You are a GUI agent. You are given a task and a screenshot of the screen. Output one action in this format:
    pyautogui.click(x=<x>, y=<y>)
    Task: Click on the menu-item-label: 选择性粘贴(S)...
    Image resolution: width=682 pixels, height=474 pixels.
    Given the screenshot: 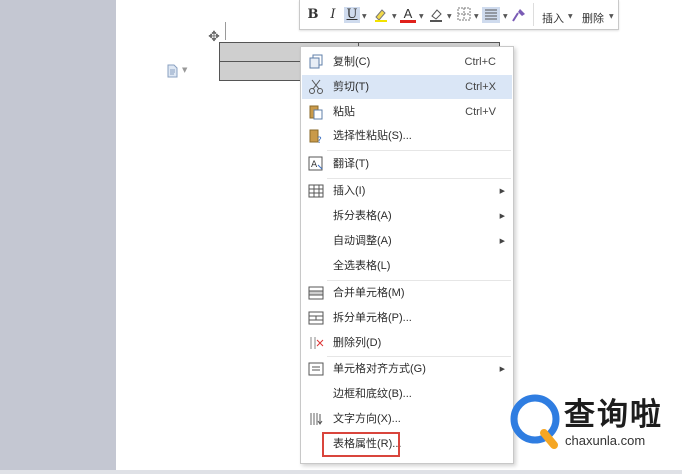 What is the action you would take?
    pyautogui.click(x=372, y=136)
    